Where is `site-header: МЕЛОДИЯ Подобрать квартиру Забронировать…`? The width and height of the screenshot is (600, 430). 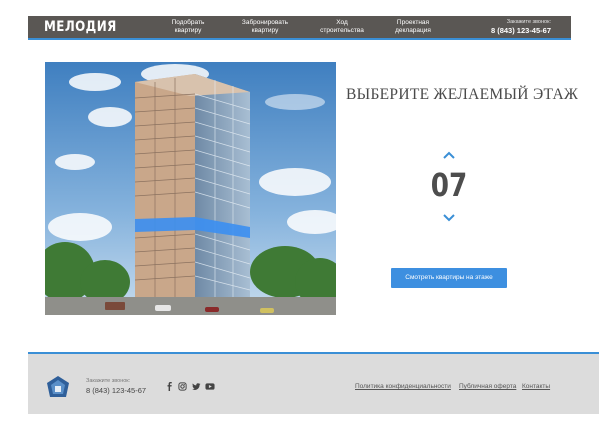
site-header: МЕЛОДИЯ Подобрать квартиру Забронировать… is located at coordinates (300, 21).